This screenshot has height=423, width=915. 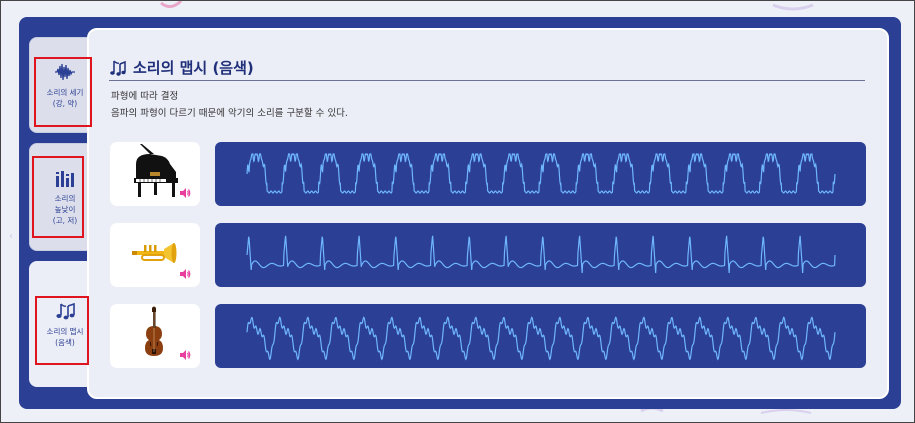 What do you see at coordinates (487, 80) in the screenshot?
I see `title-divider` at bounding box center [487, 80].